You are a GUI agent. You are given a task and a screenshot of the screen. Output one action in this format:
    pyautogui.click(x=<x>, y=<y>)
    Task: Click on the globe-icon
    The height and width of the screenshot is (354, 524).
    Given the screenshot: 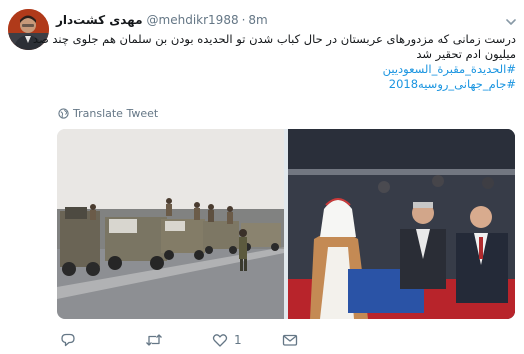 What is the action you would take?
    pyautogui.click(x=63, y=113)
    